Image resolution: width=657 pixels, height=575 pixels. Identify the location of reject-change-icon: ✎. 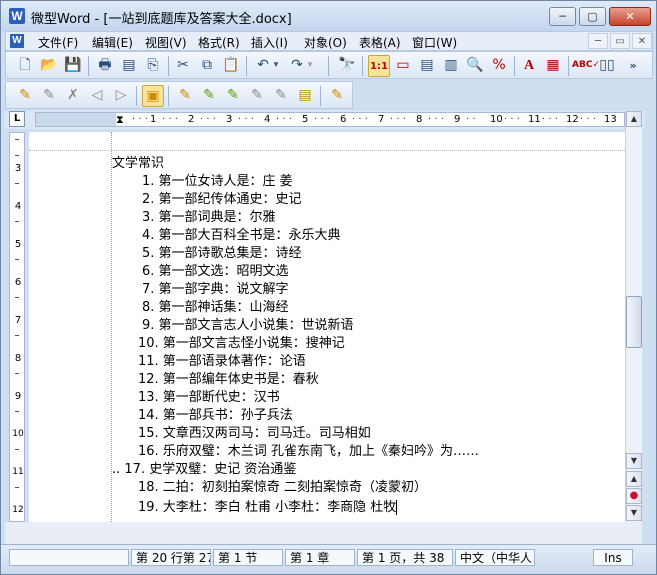
(209, 96).